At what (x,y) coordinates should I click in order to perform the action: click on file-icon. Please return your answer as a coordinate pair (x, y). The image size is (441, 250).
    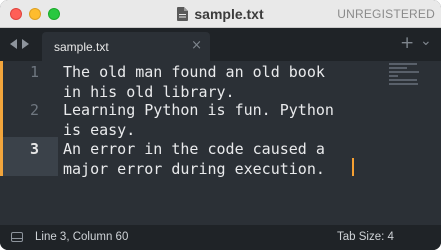
    Looking at the image, I should click on (183, 13).